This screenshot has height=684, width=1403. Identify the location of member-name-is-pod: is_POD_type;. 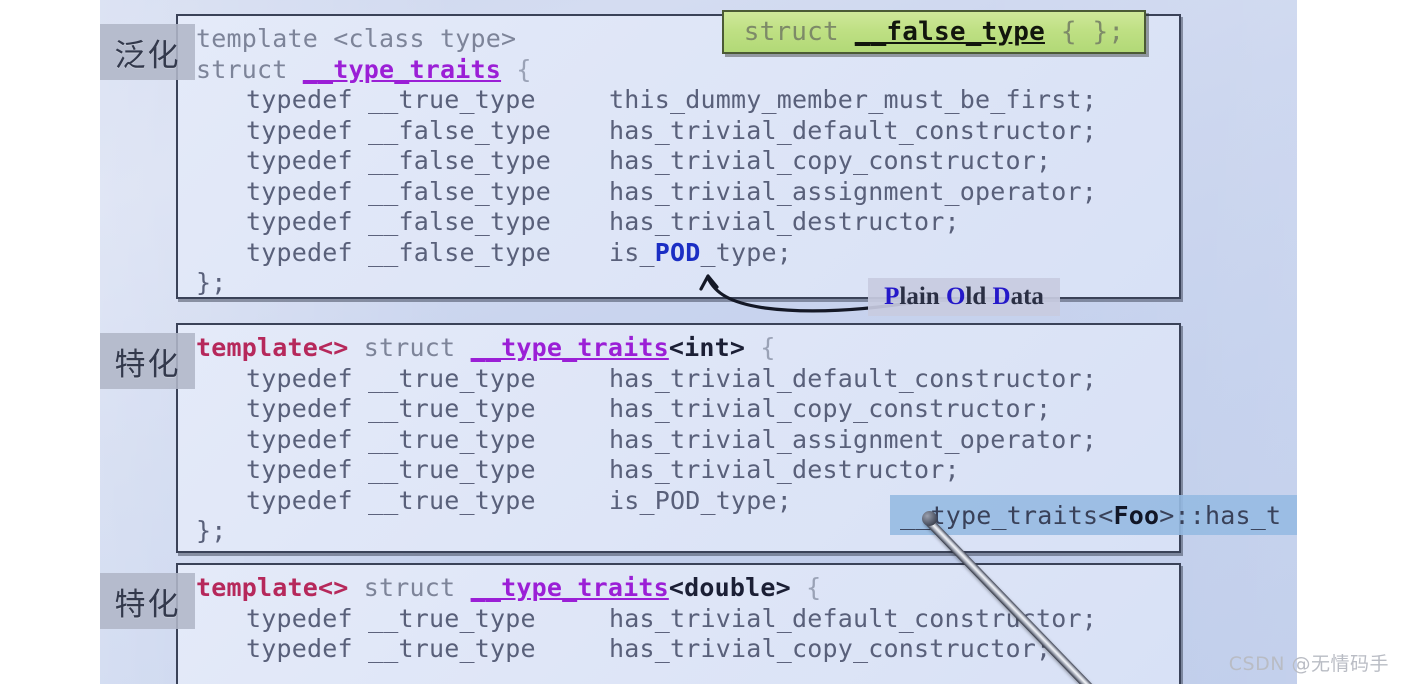
(701, 252).